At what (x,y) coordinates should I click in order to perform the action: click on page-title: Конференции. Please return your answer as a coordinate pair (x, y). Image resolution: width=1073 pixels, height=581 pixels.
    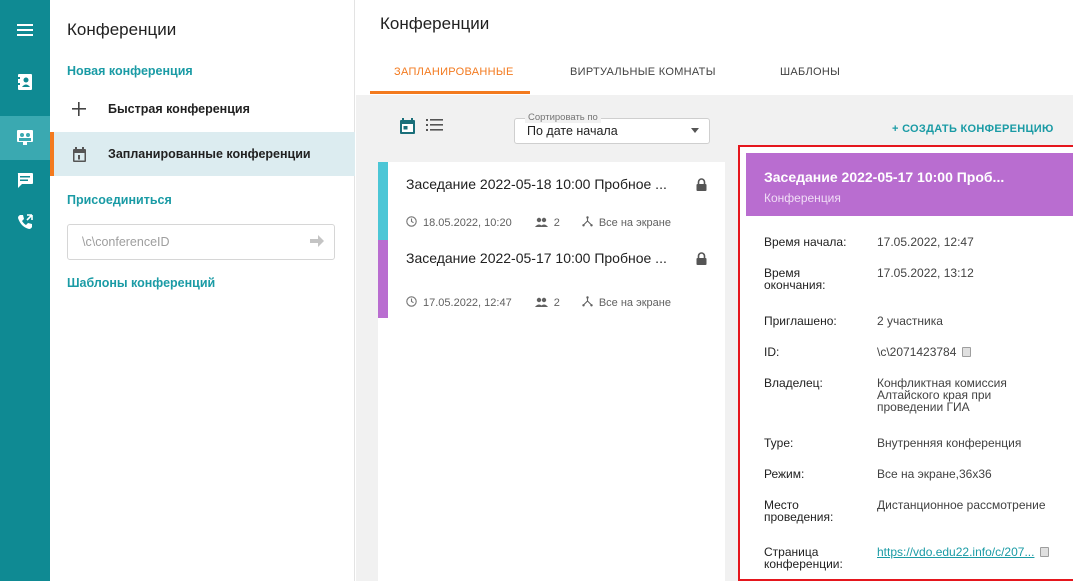
    Looking at the image, I should click on (435, 23).